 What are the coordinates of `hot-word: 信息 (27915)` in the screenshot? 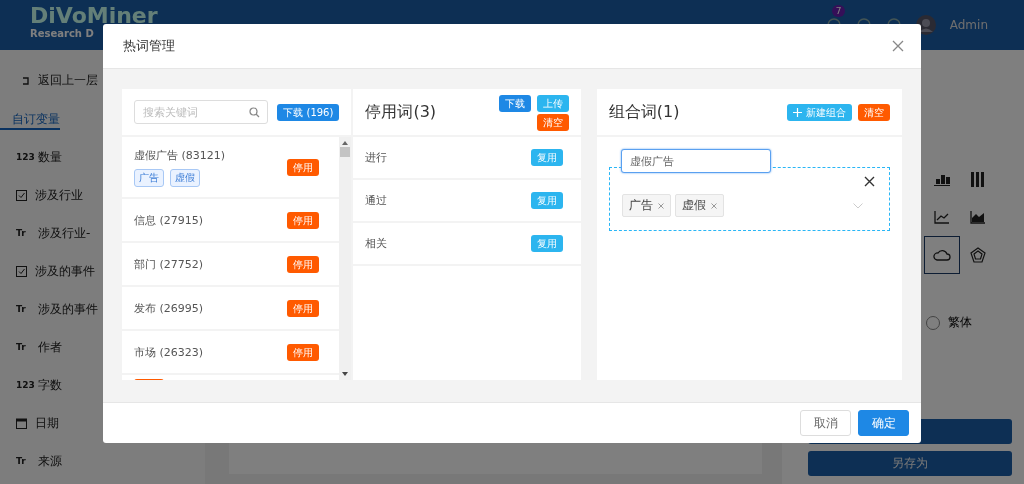 It's located at (169, 220).